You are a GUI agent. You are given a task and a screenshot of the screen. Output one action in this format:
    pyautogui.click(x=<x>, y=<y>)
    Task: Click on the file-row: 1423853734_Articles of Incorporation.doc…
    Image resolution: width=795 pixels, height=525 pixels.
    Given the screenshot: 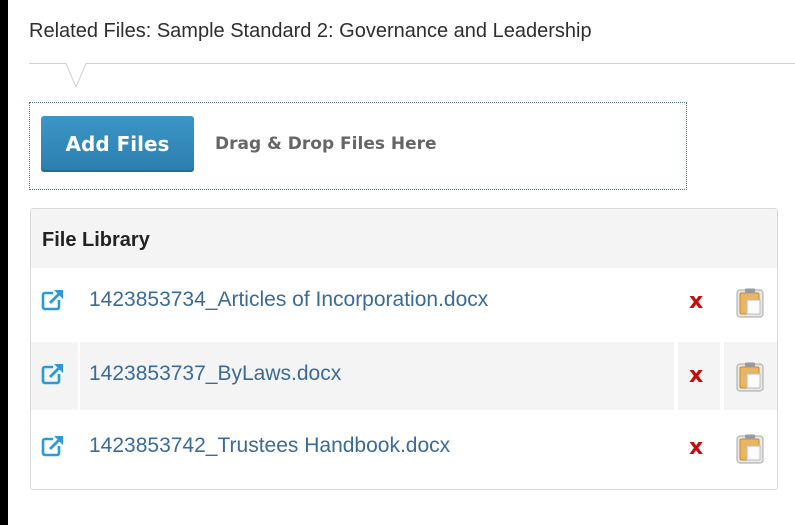 What is the action you would take?
    pyautogui.click(x=404, y=302)
    